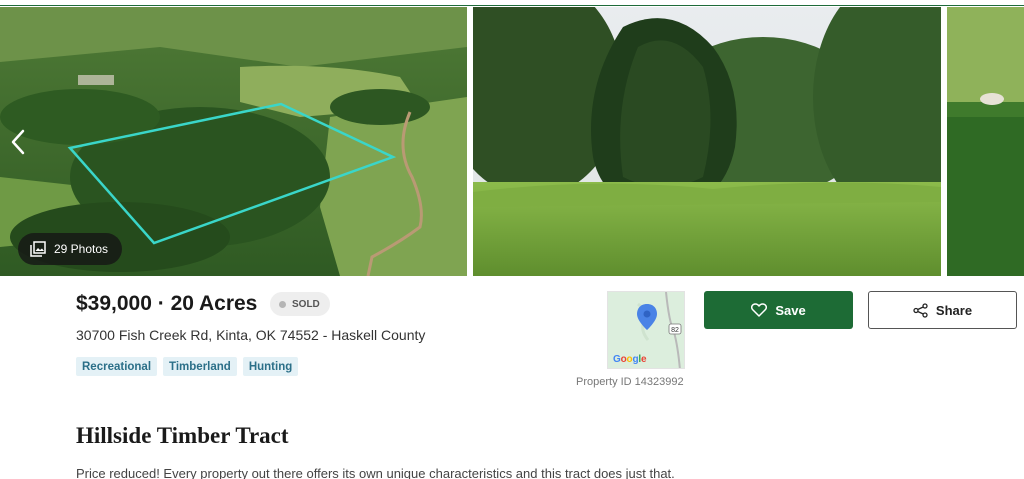 Image resolution: width=1024 pixels, height=479 pixels. I want to click on tag-list: Recreational Timberland Hunting, so click(187, 366).